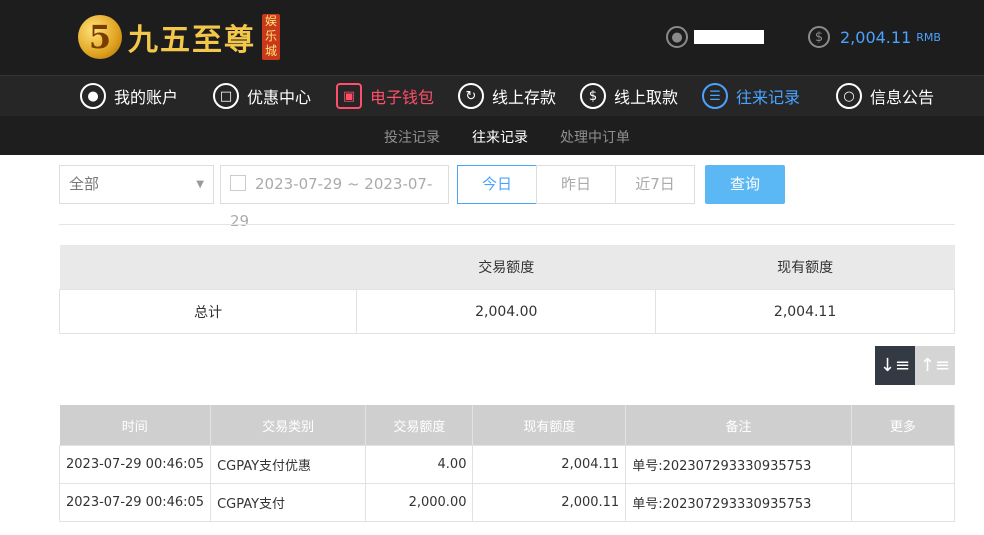 The width and height of the screenshot is (984, 535). What do you see at coordinates (549, 502) in the screenshot?
I see `cell-current-amount: 2,000.11` at bounding box center [549, 502].